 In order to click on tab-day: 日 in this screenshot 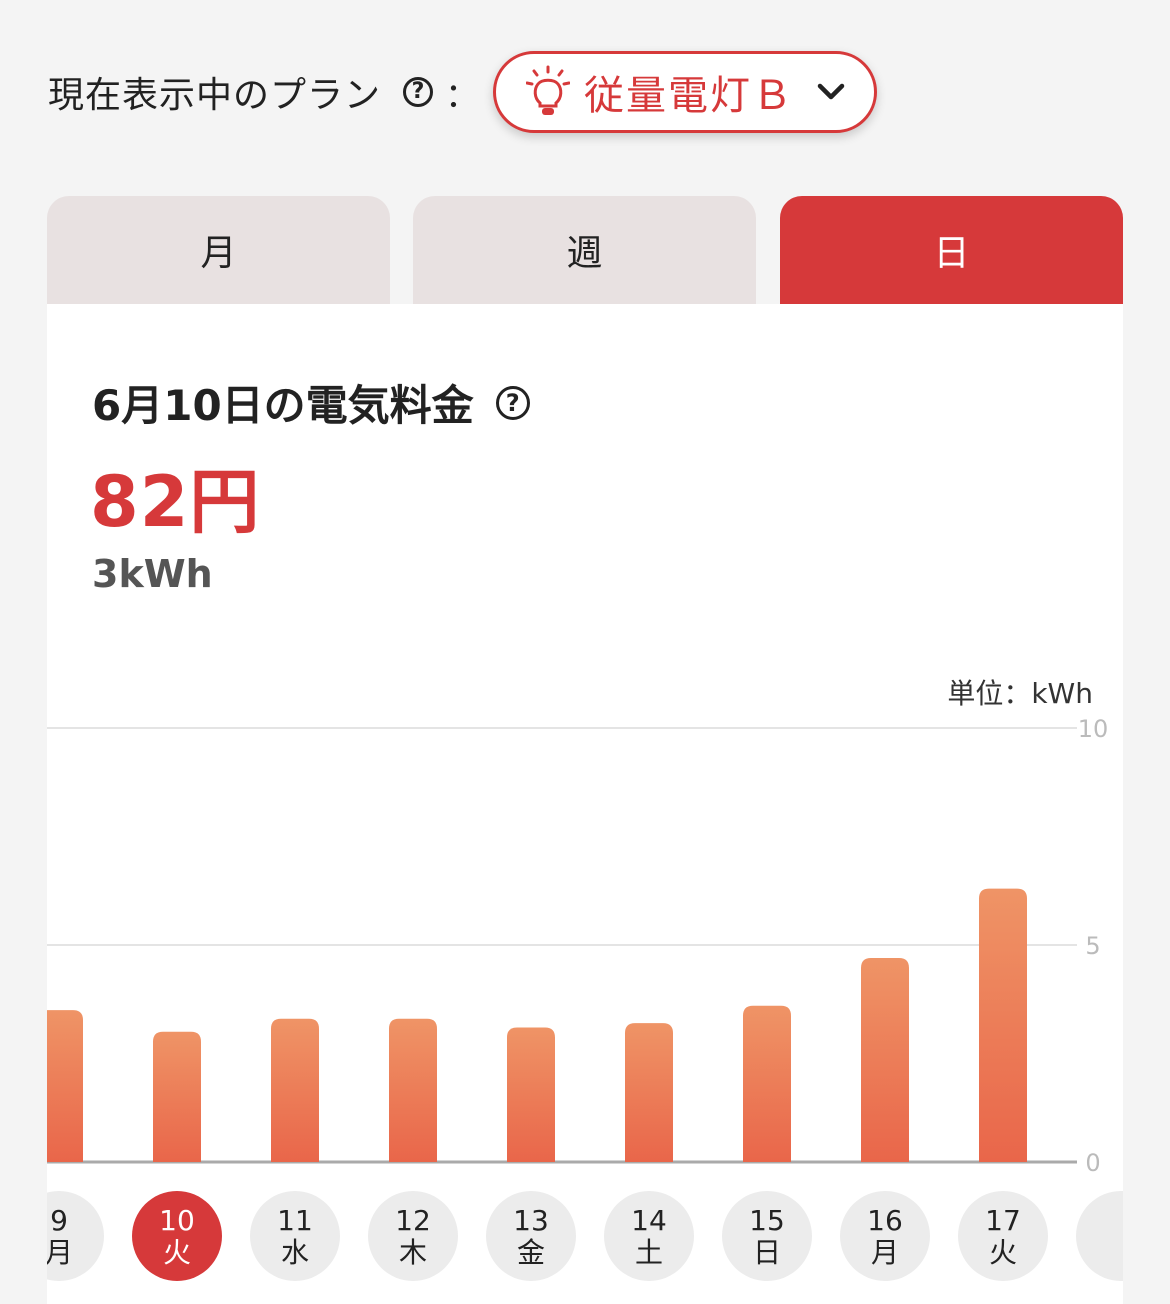, I will do `click(951, 250)`.